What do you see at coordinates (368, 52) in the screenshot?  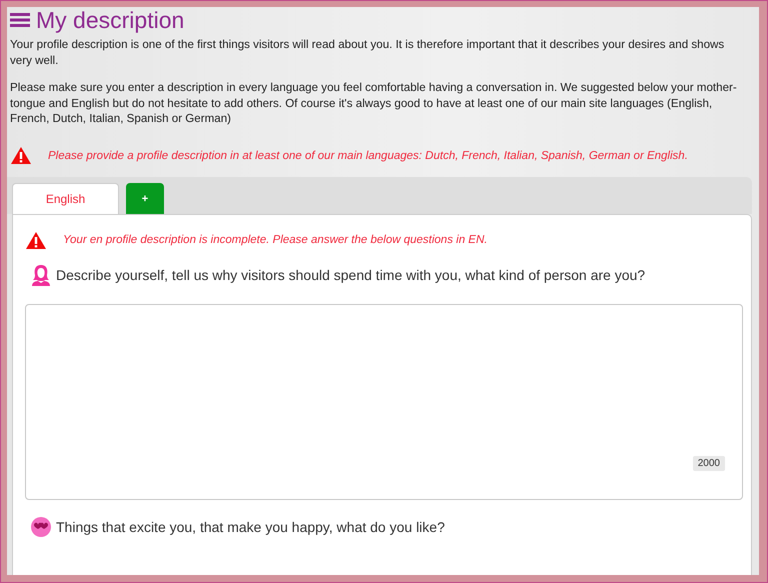 I see `intro-paragraph: Your profile description is one of the first things visitors will read about you. It is therefore important that it describes your desires and shows very well.` at bounding box center [368, 52].